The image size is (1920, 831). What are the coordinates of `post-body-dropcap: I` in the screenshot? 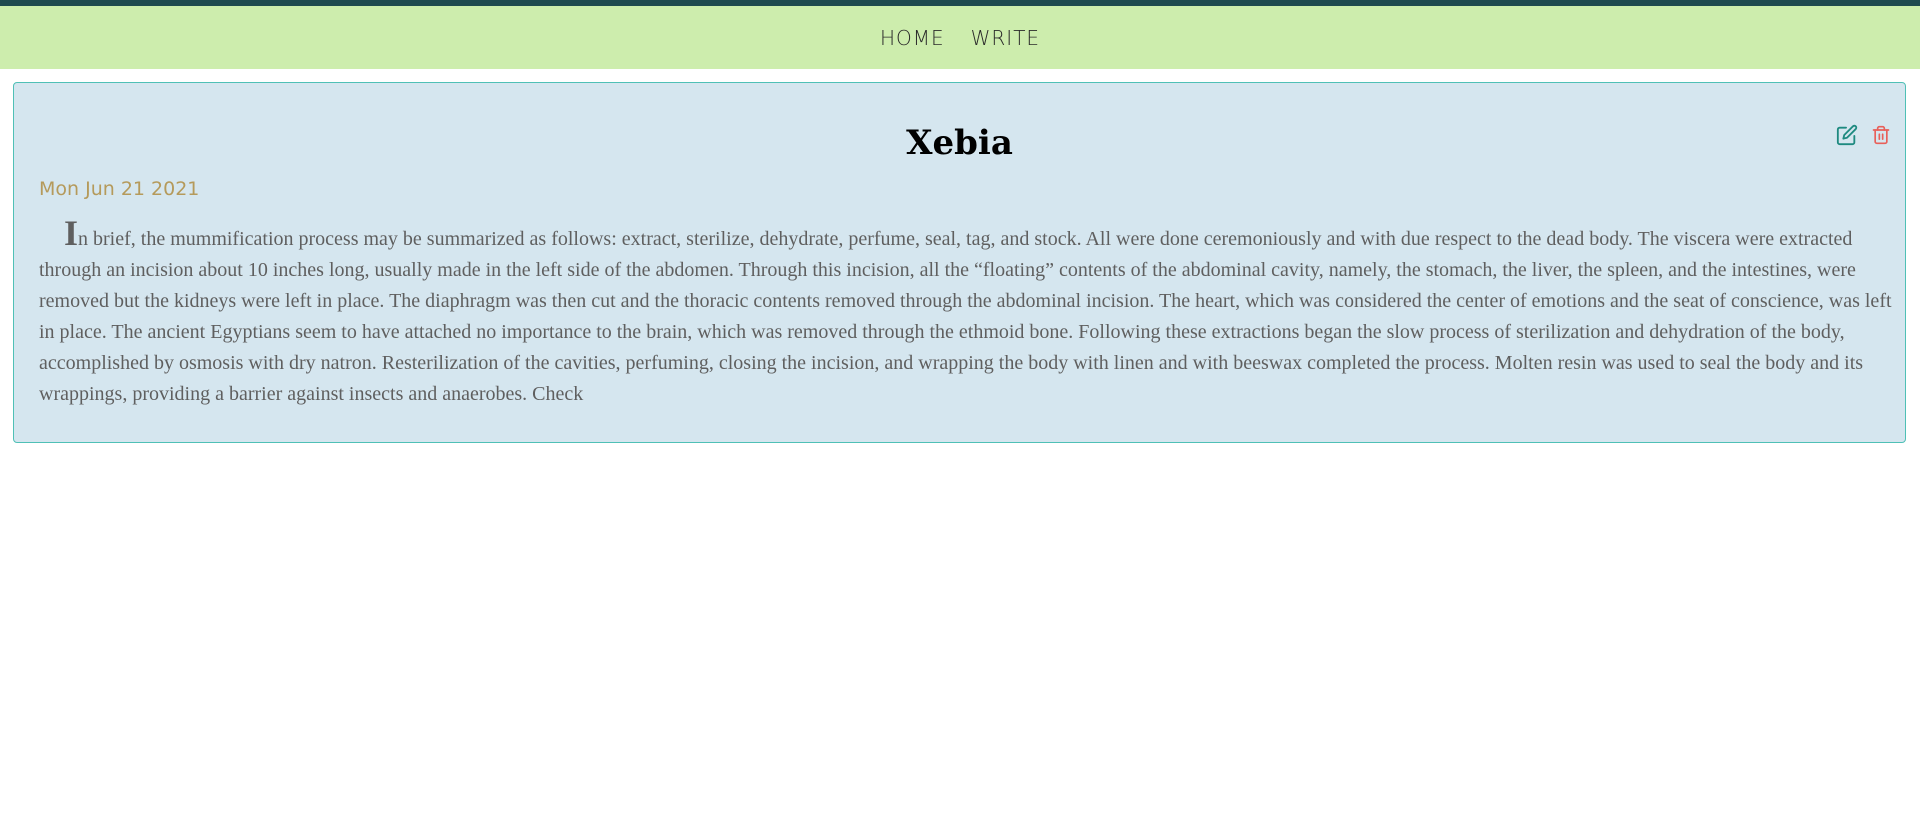 It's located at (71, 233).